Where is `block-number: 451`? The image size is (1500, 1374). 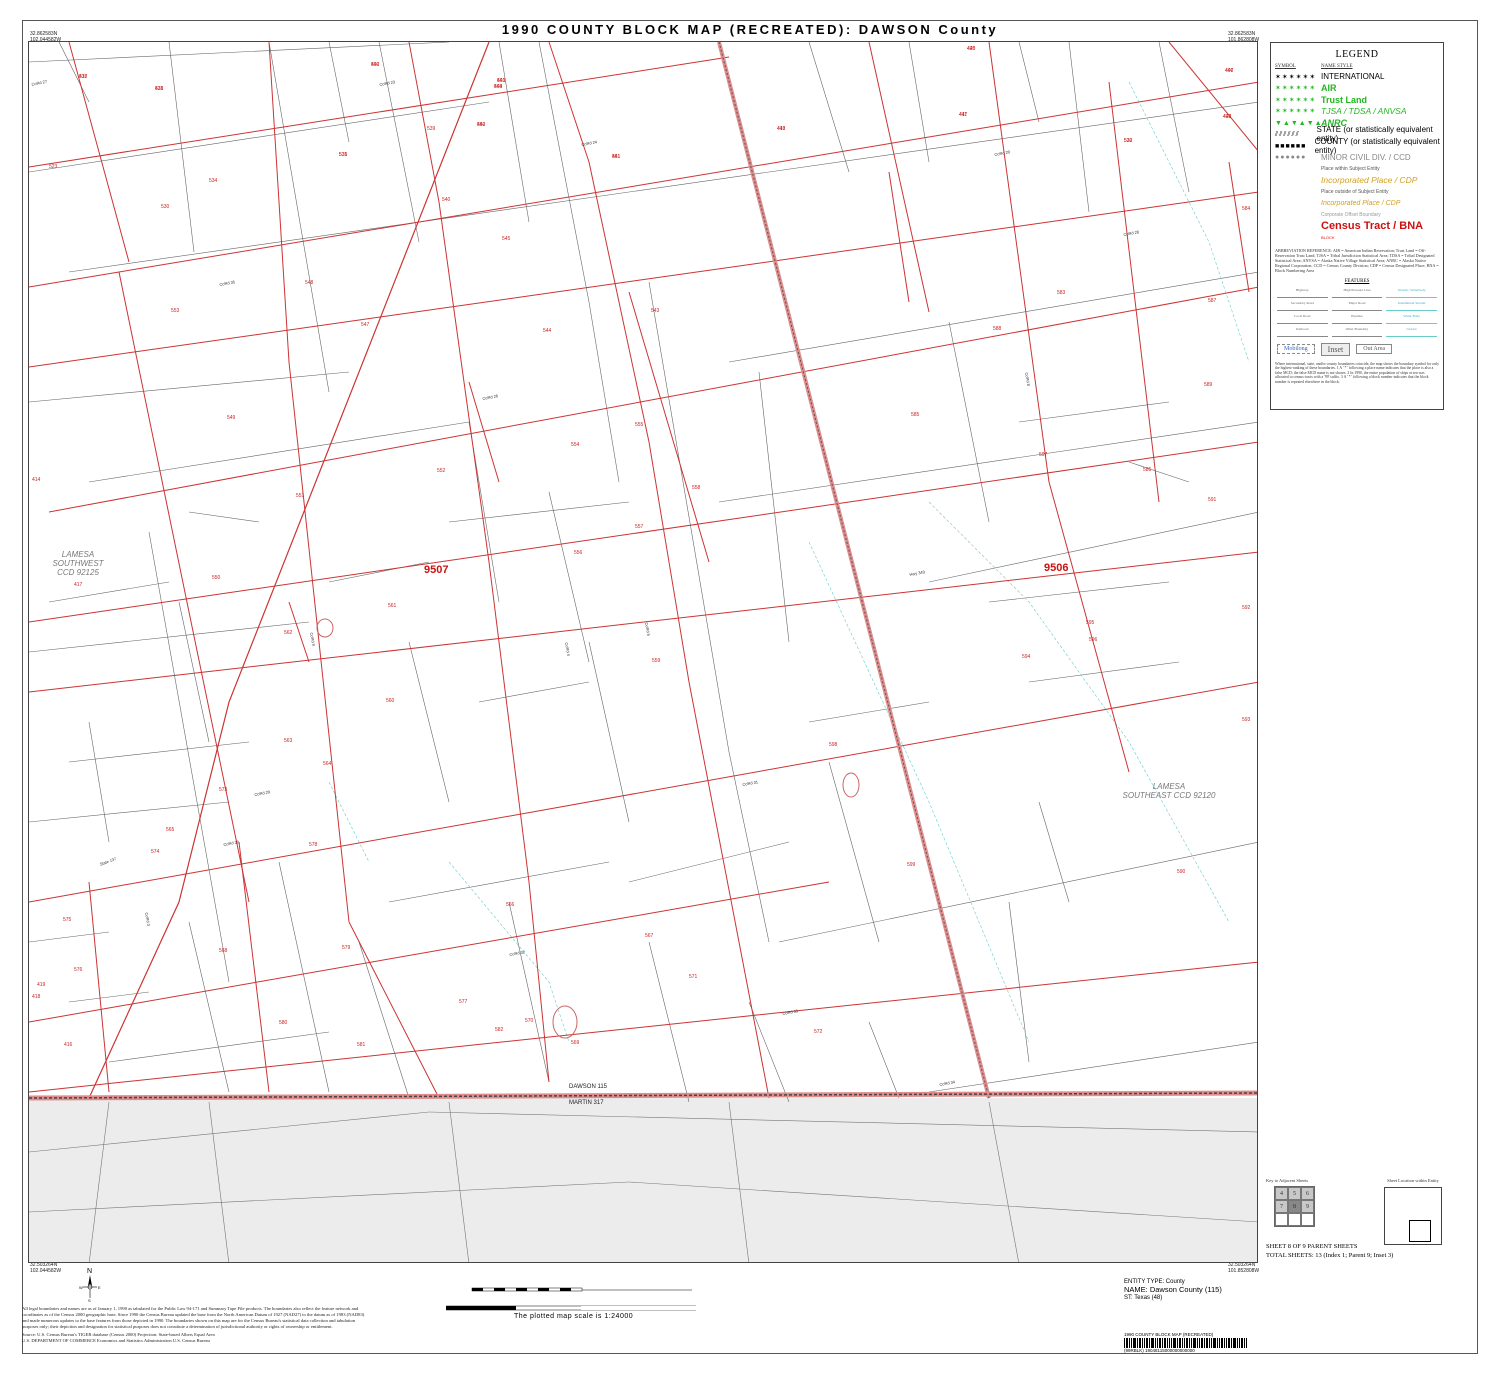
block-number: 451 is located at coordinates (616, 157).